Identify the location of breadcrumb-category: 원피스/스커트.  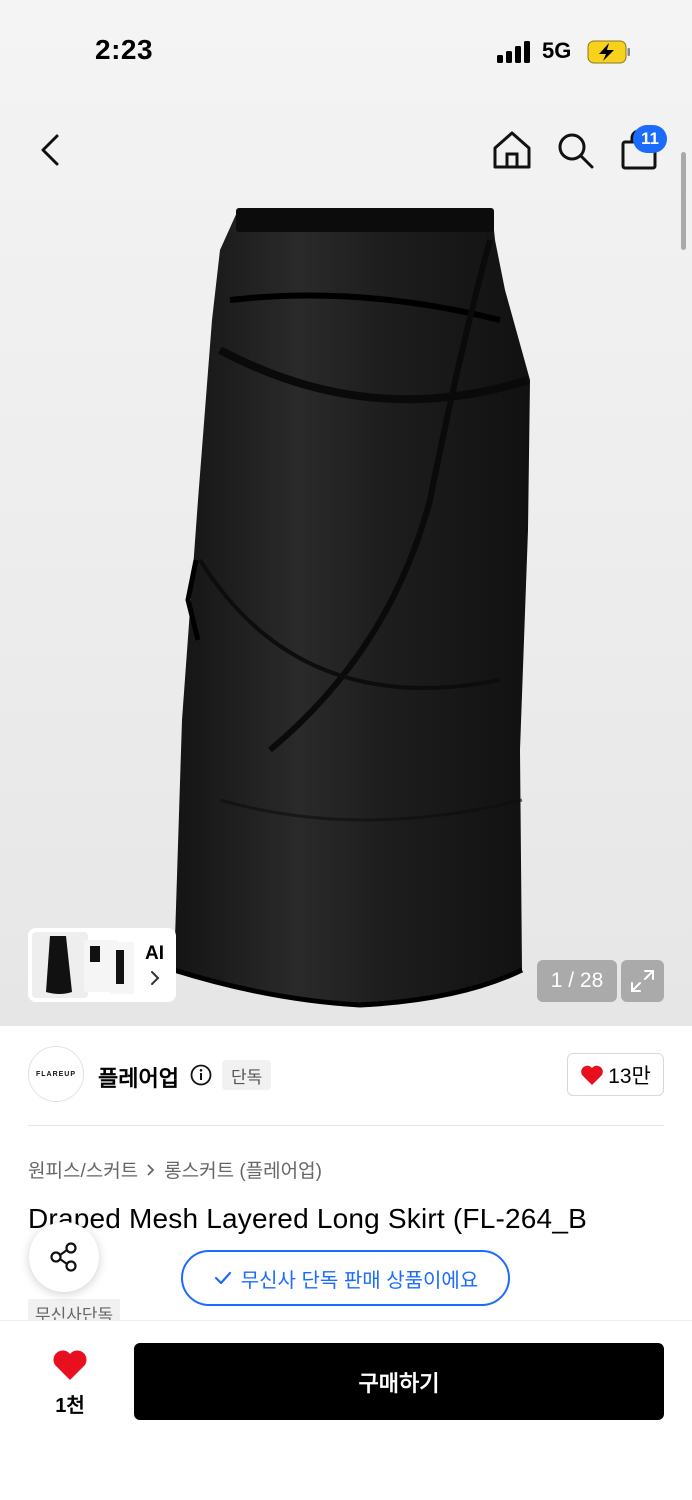
(83, 1169).